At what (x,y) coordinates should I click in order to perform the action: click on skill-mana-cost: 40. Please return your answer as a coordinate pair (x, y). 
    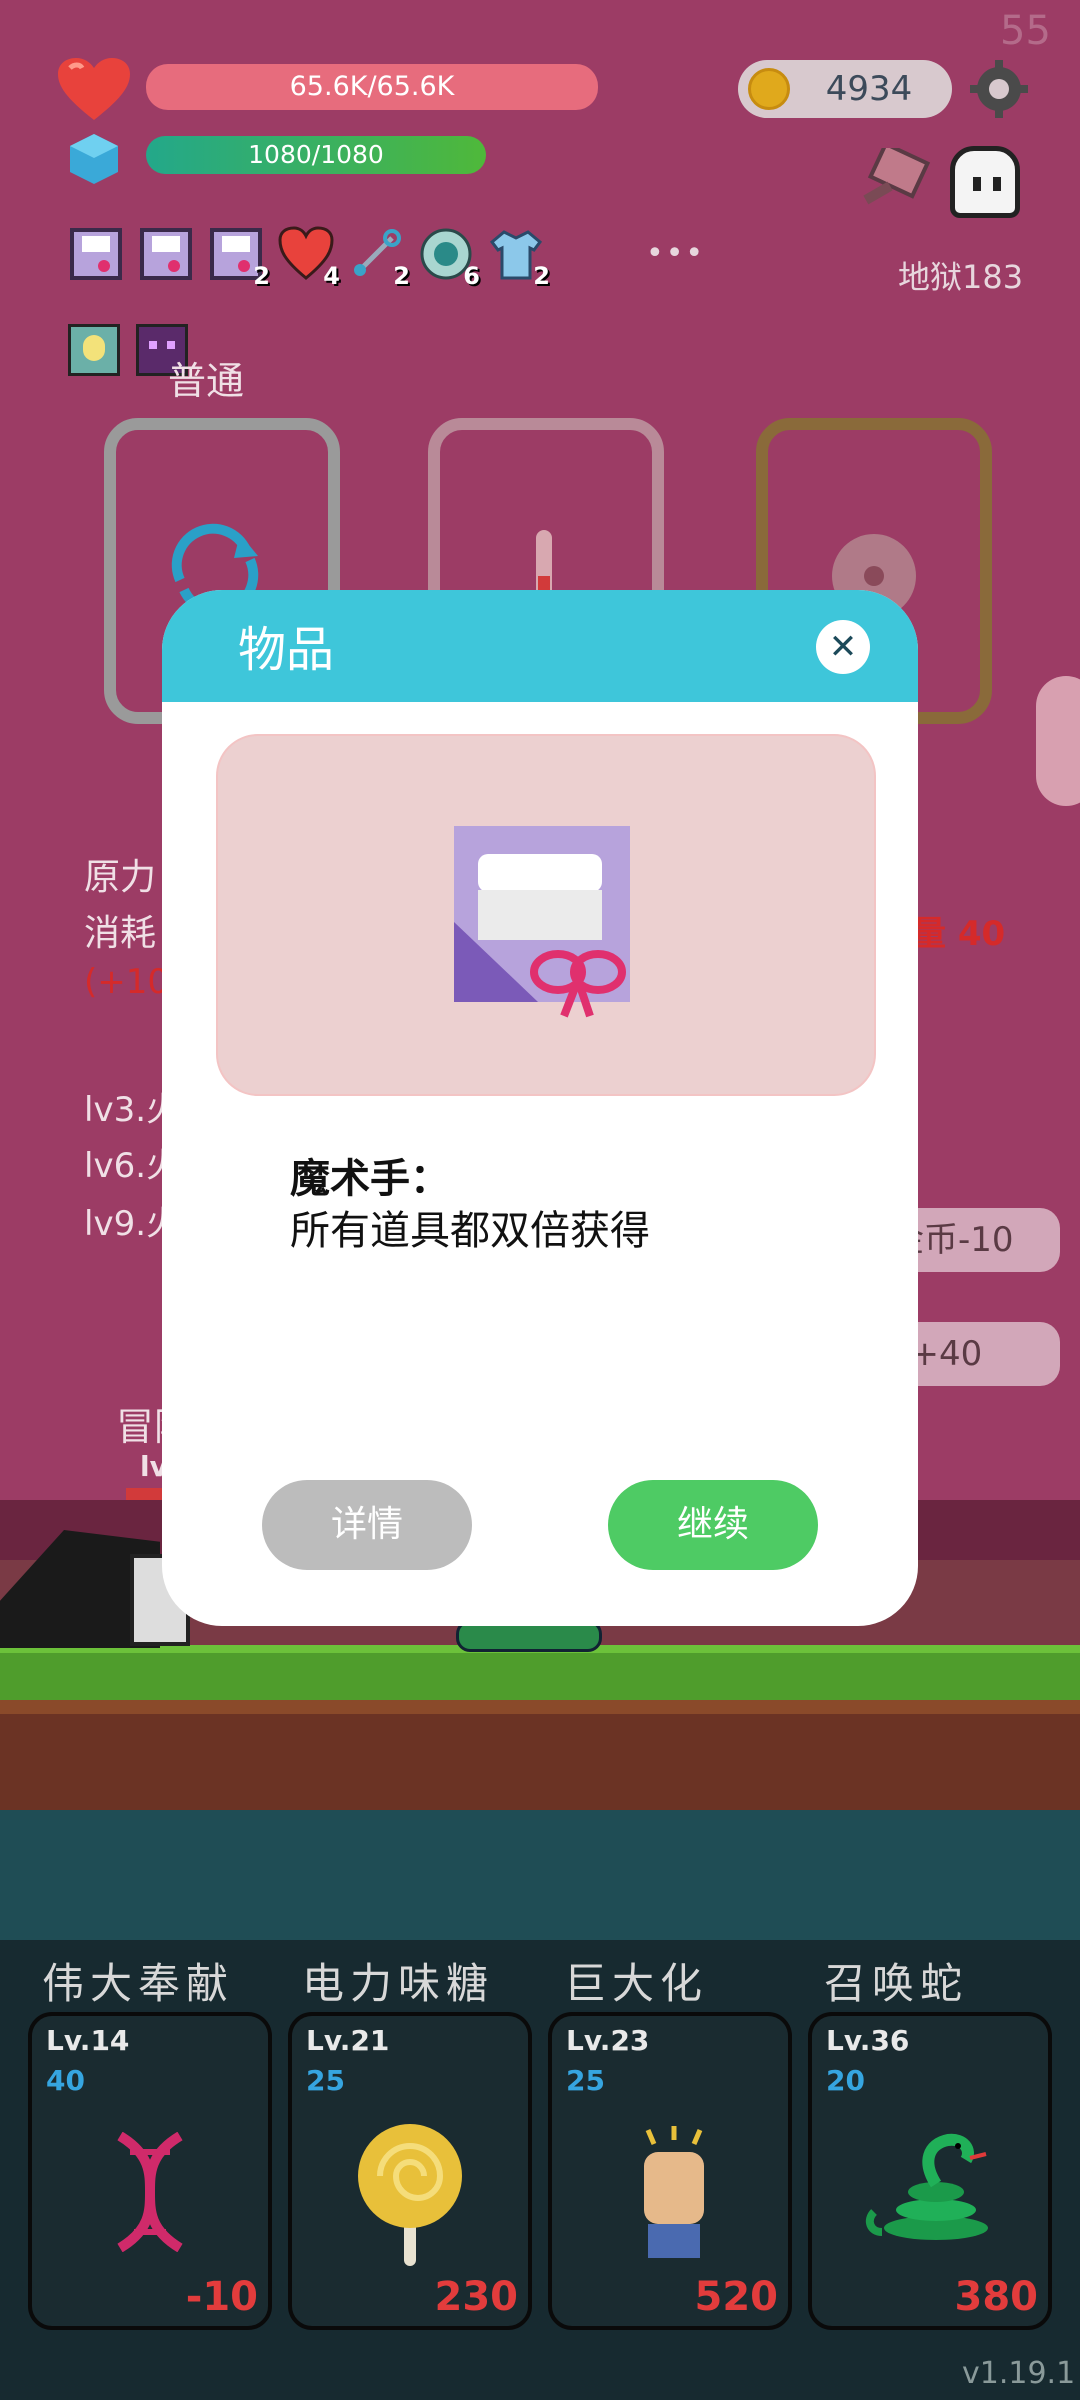
    Looking at the image, I should click on (65, 2080).